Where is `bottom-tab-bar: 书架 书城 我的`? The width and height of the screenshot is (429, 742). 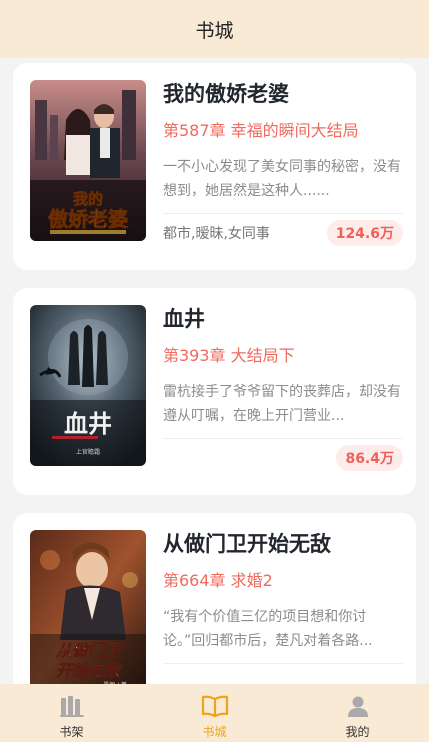
bottom-tab-bar: 书架 书城 我的 is located at coordinates (214, 713).